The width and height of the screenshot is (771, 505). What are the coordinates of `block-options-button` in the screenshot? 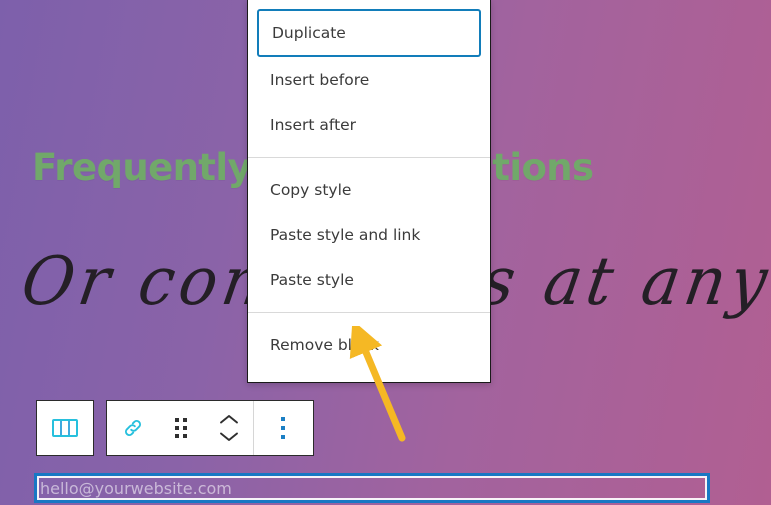 It's located at (282, 428).